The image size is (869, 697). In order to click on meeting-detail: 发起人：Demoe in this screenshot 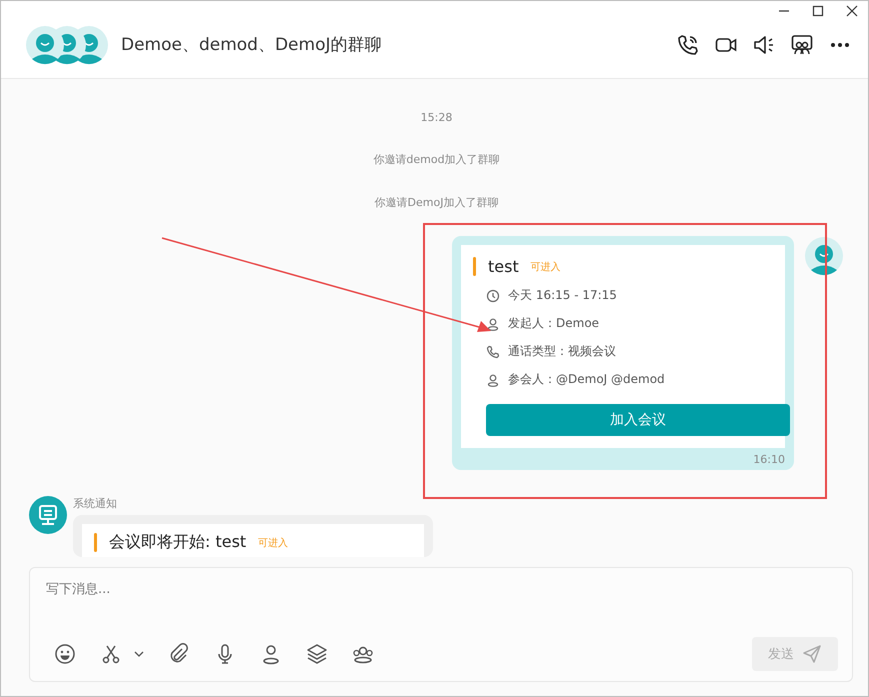, I will do `click(554, 323)`.